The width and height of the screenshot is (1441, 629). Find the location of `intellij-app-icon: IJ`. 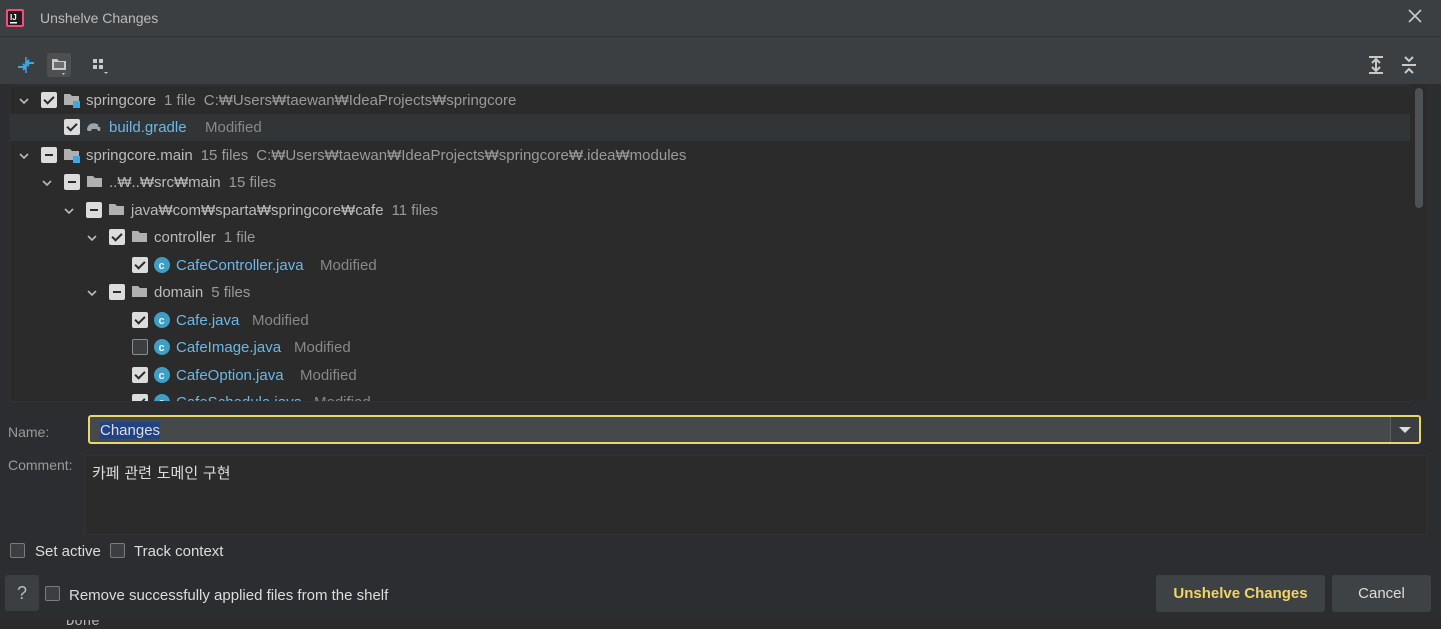

intellij-app-icon: IJ is located at coordinates (15, 18).